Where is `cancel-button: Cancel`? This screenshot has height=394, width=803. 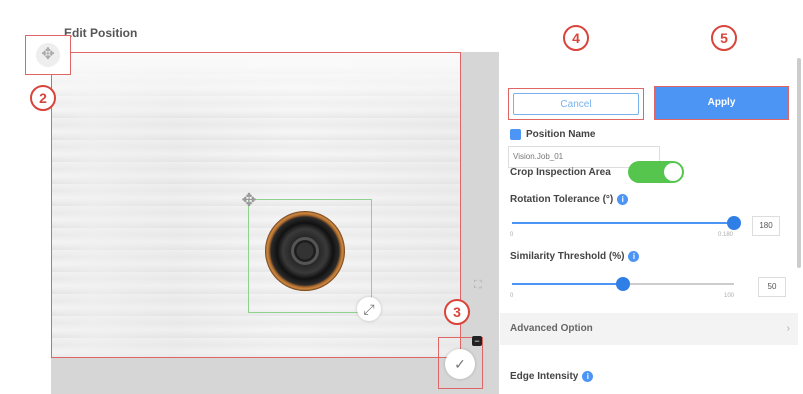 cancel-button: Cancel is located at coordinates (576, 104).